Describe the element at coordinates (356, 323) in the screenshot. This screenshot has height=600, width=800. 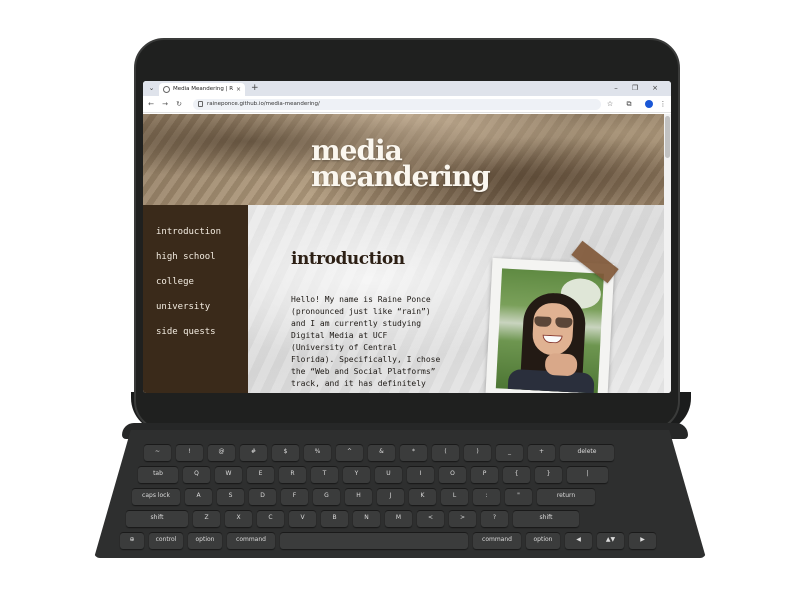
I see `intro-paragraph-line: and I am currently studying` at that location.